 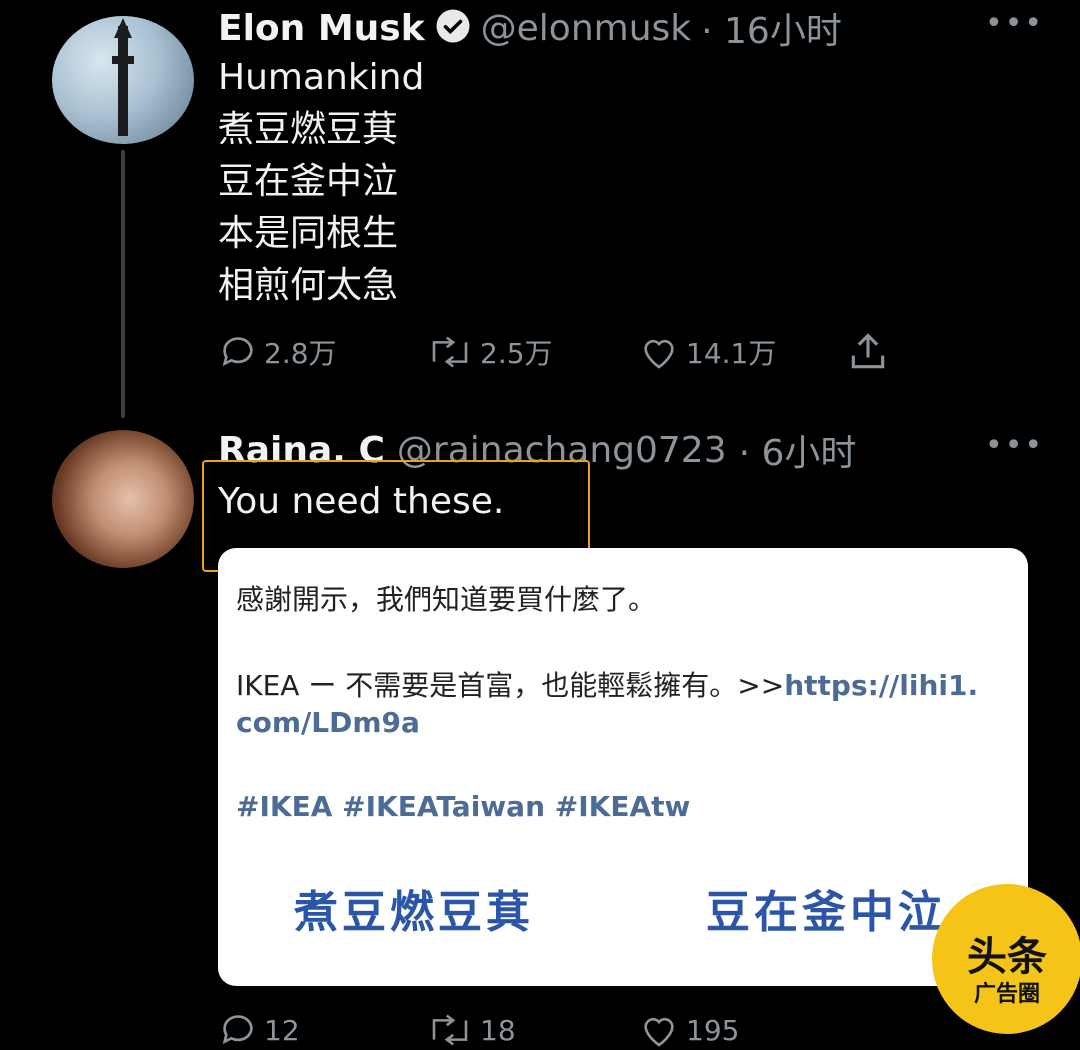 I want to click on card-headline-right: 豆在釜中泣, so click(x=826, y=912).